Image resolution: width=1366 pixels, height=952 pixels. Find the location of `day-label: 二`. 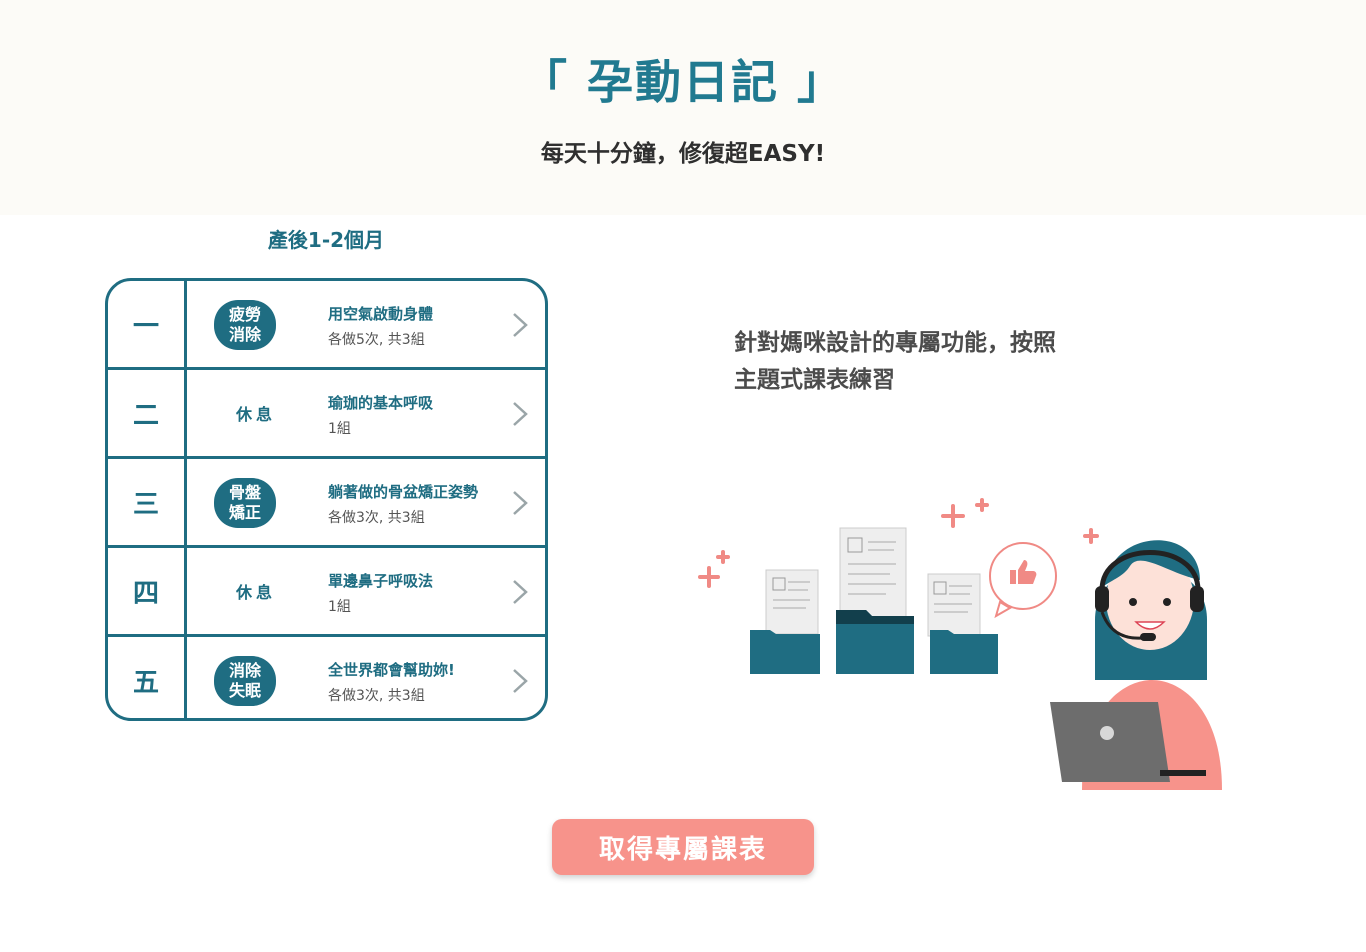

day-label: 二 is located at coordinates (147, 413).